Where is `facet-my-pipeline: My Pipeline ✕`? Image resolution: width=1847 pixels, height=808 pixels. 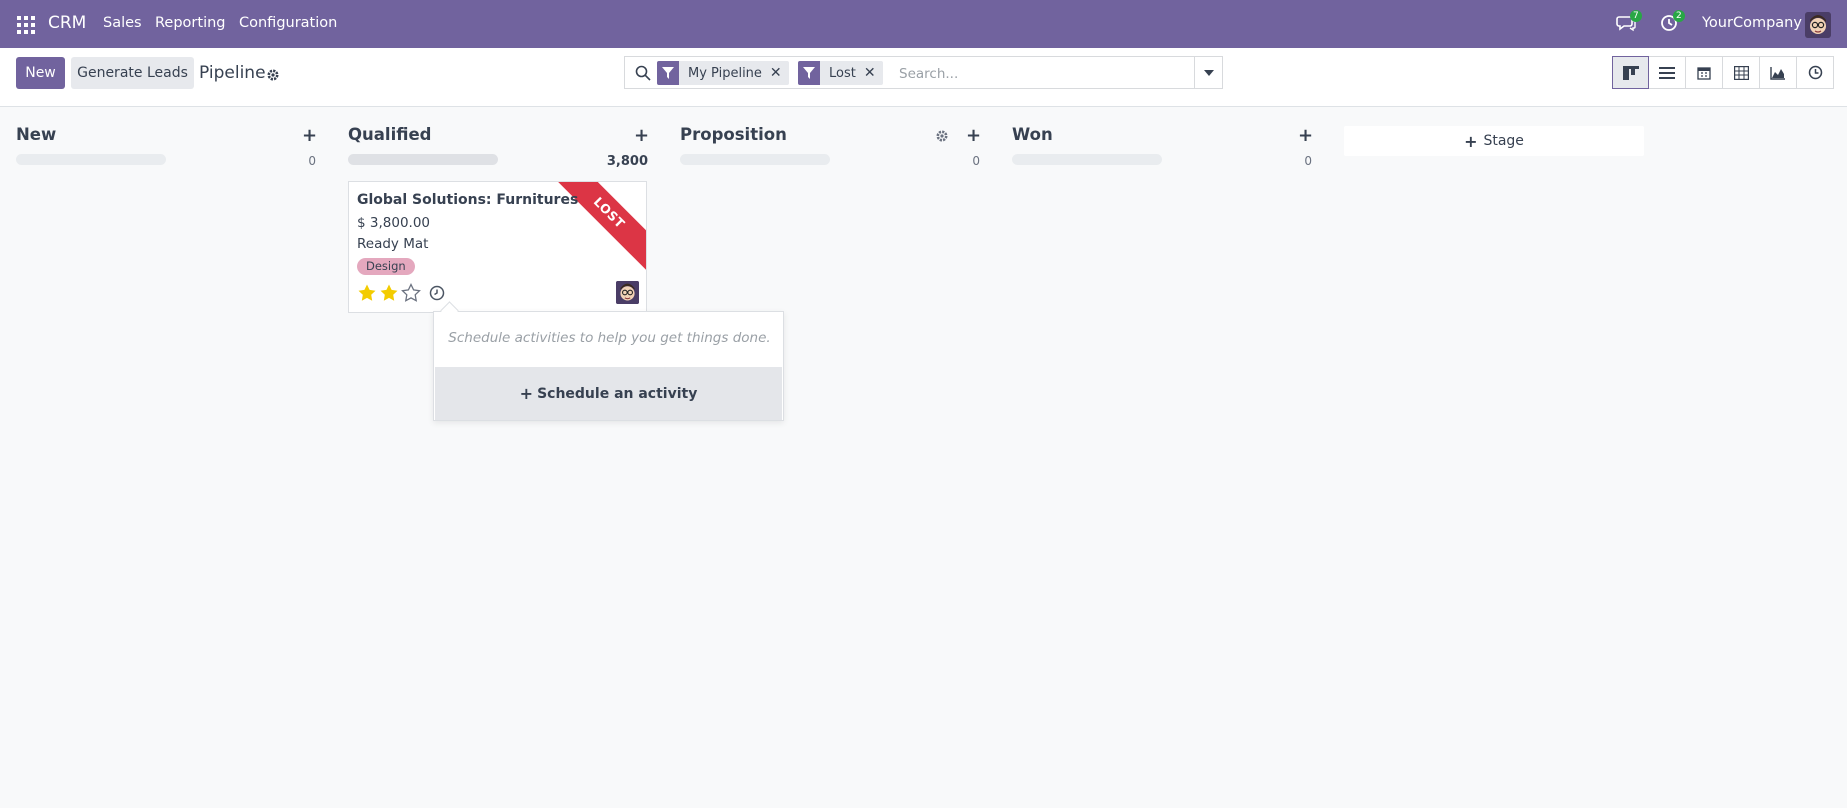 facet-my-pipeline: My Pipeline ✕ is located at coordinates (723, 73).